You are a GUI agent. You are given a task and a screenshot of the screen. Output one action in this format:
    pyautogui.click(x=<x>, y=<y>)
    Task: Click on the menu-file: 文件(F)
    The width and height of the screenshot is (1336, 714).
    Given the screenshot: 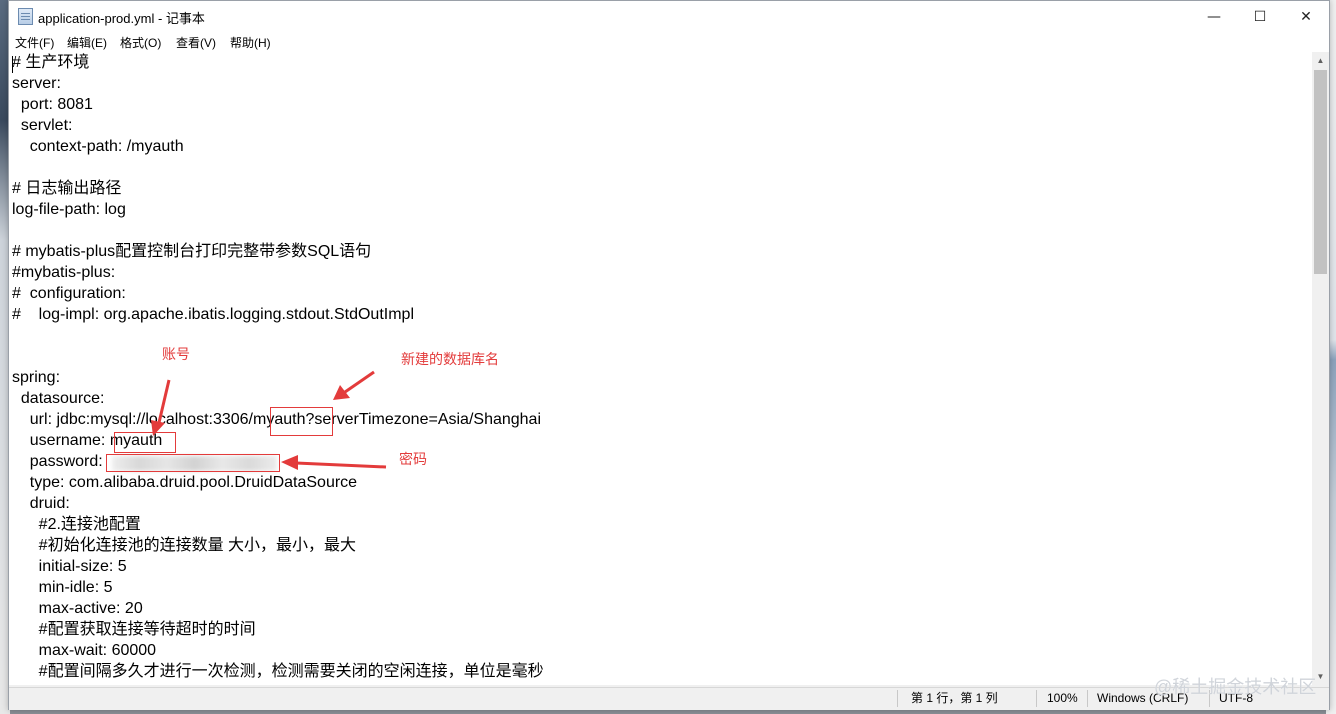 What is the action you would take?
    pyautogui.click(x=34, y=42)
    